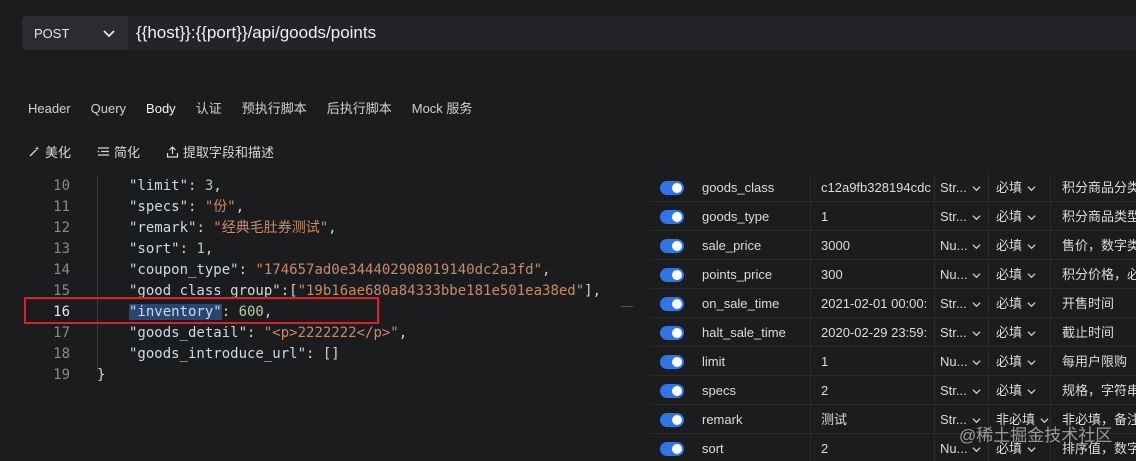 The width and height of the screenshot is (1136, 461). What do you see at coordinates (399, 270) in the screenshot?
I see `json-value: "174657ad0e344402908019140dc2a3fd"` at bounding box center [399, 270].